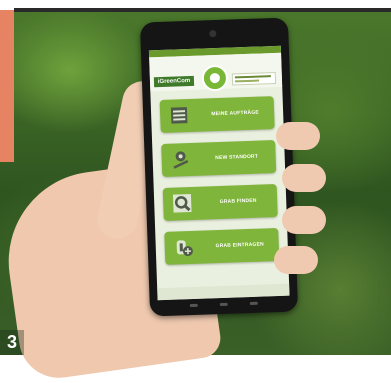  Describe the element at coordinates (237, 157) in the screenshot. I see `menu-label: NEW STANDORT` at that location.